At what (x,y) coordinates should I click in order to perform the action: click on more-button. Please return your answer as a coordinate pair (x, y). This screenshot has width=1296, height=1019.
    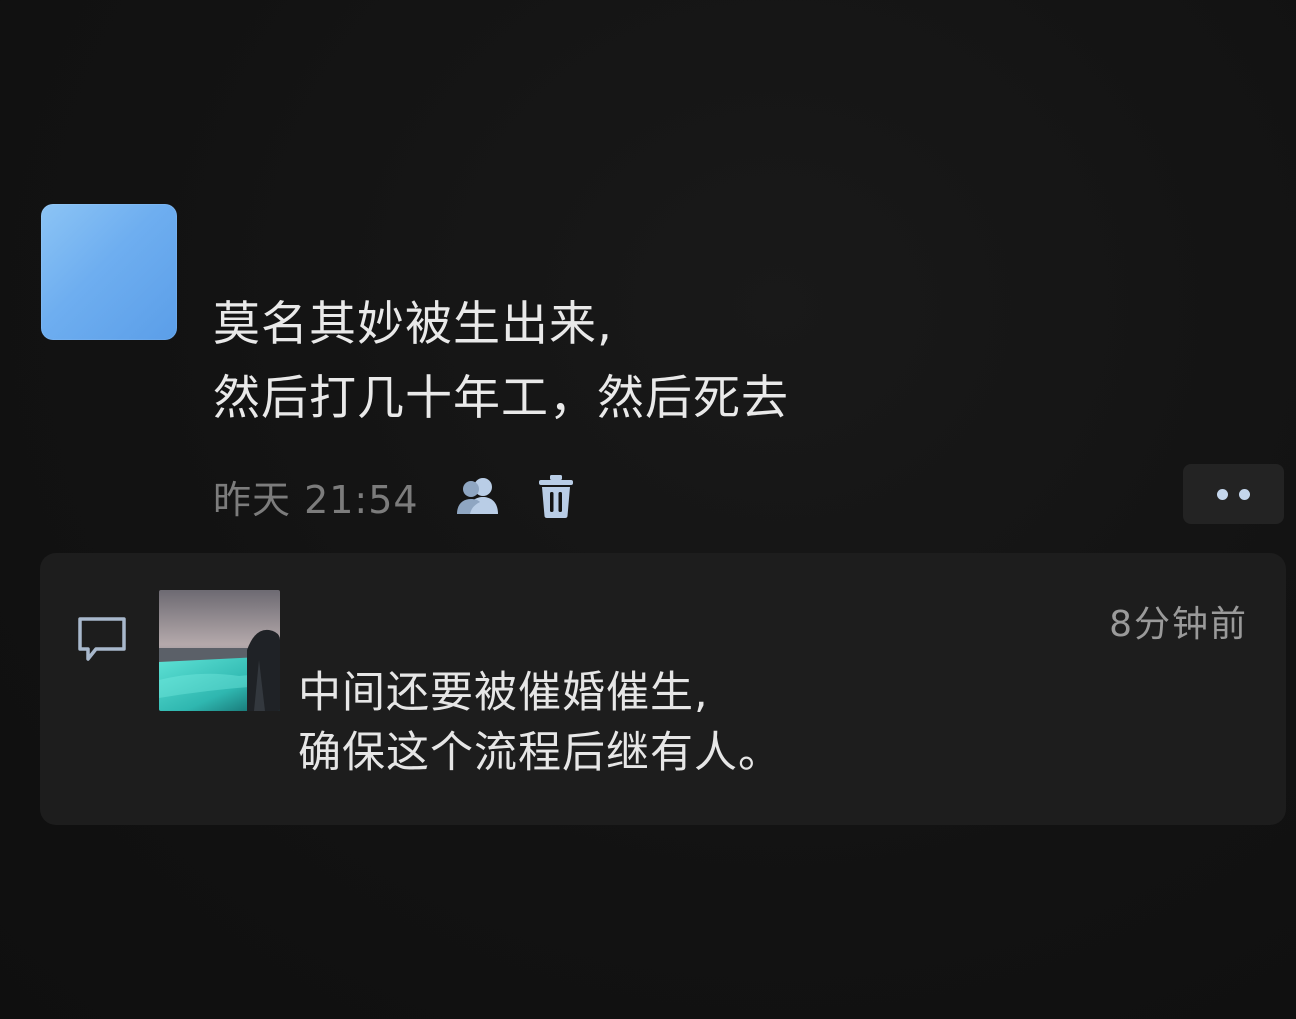
    Looking at the image, I should click on (1233, 494).